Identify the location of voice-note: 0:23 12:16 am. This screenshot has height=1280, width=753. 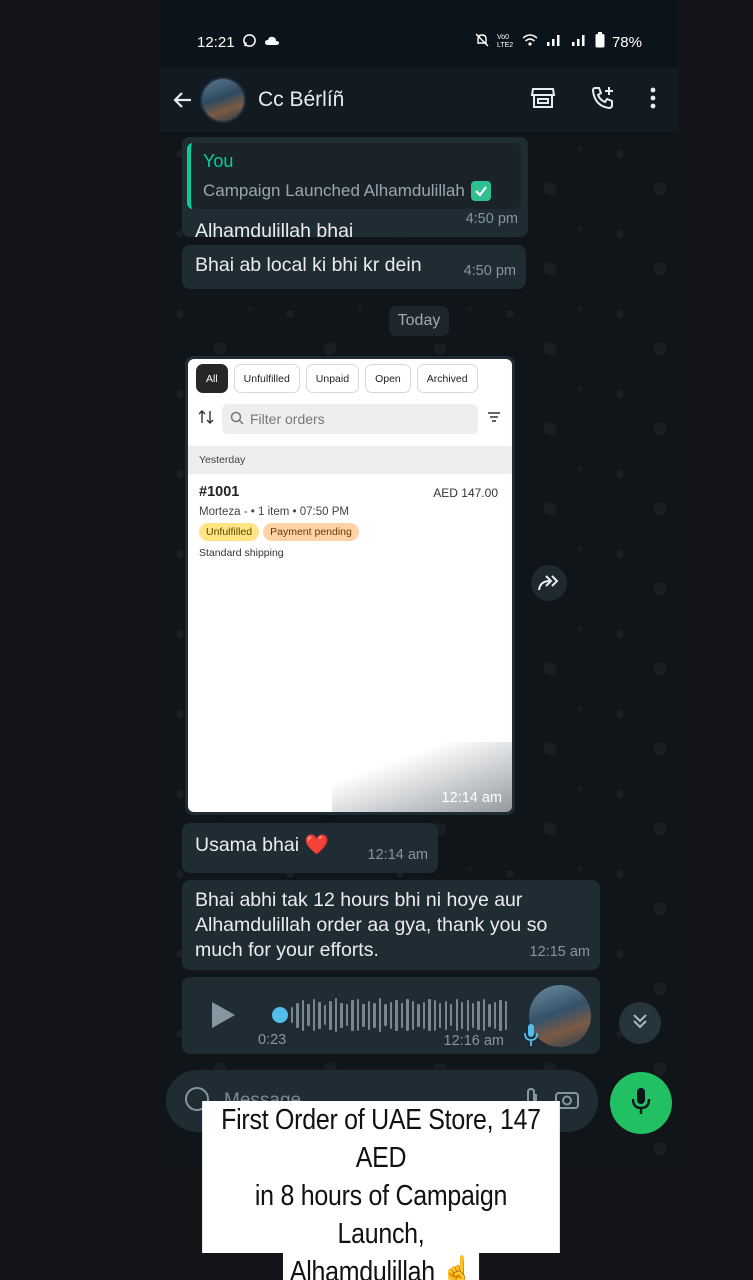
(391, 1015).